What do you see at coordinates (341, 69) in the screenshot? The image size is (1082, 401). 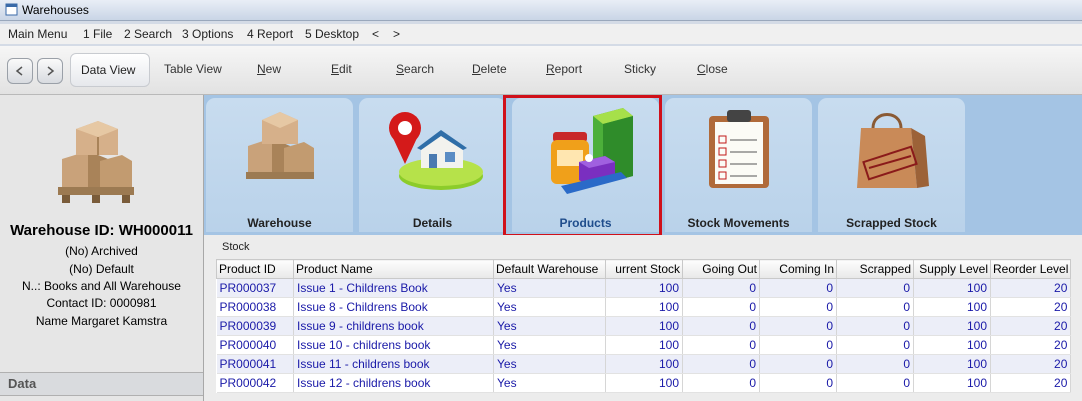 I see `edit-button: Edit` at bounding box center [341, 69].